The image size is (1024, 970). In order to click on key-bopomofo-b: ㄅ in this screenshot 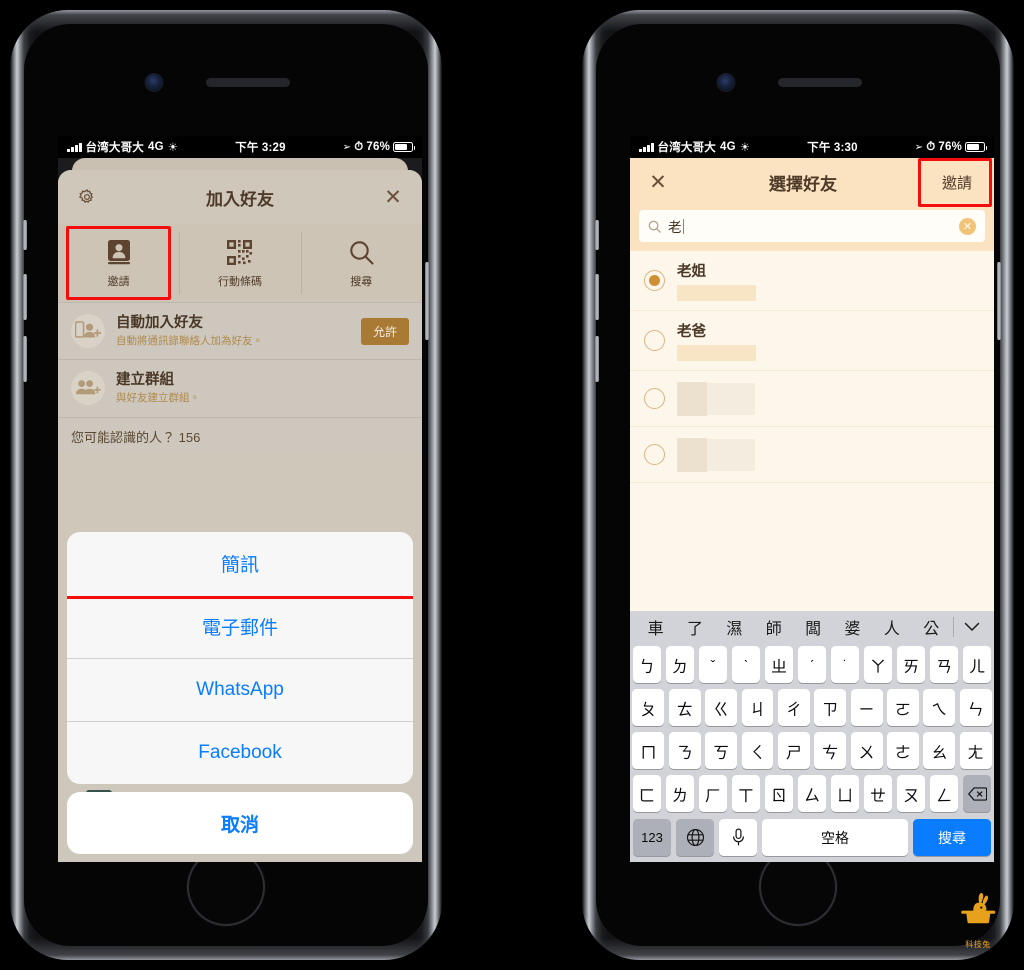, I will do `click(647, 664)`.